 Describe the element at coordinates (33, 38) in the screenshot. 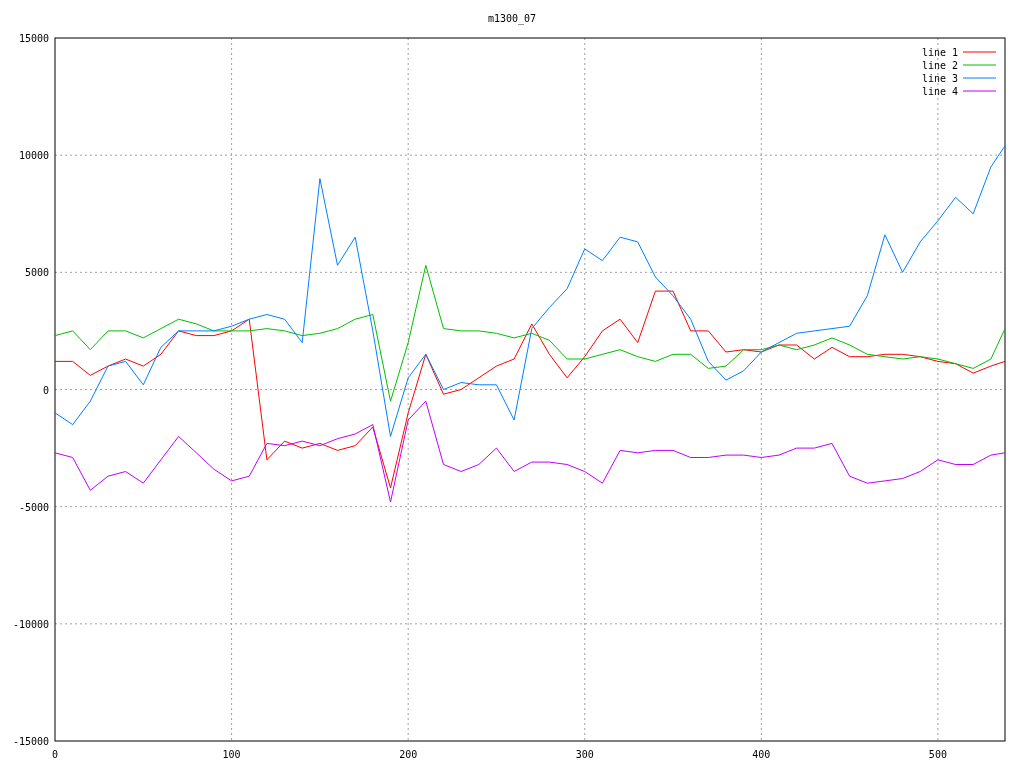

I see `y-tick-label: 15000` at that location.